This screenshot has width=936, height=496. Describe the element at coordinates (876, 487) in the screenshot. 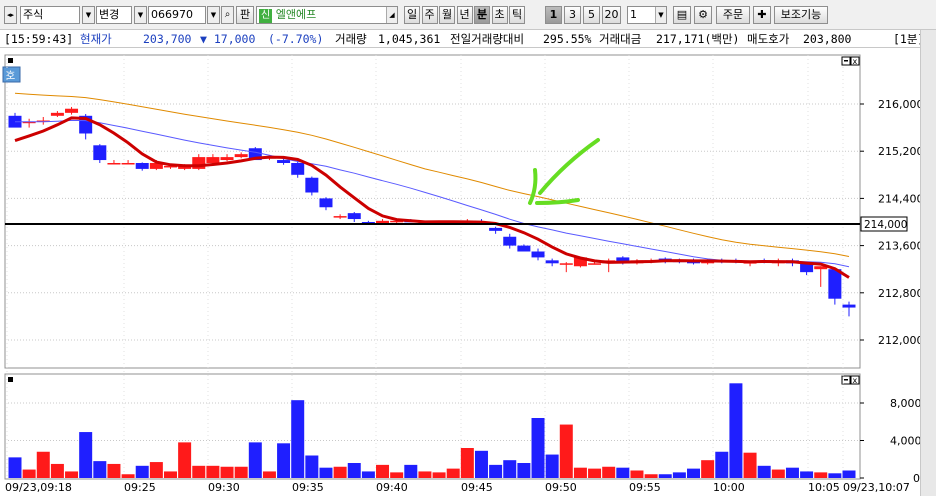

I see `time-tick-label: 09/23,10:07` at that location.